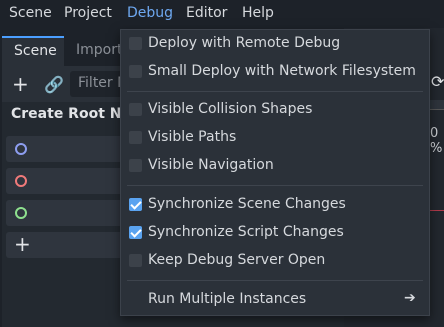 Image resolution: width=444 pixels, height=327 pixels. What do you see at coordinates (99, 51) in the screenshot?
I see `tab-import: Import` at bounding box center [99, 51].